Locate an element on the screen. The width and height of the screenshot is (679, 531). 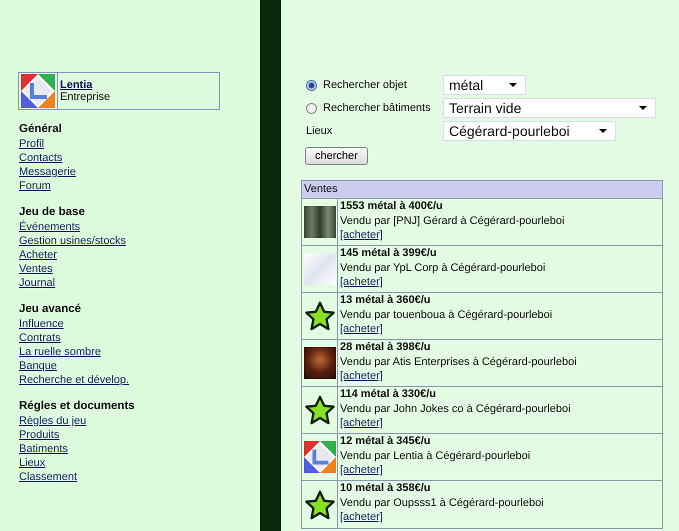
menu-link: Classement is located at coordinates (48, 477).